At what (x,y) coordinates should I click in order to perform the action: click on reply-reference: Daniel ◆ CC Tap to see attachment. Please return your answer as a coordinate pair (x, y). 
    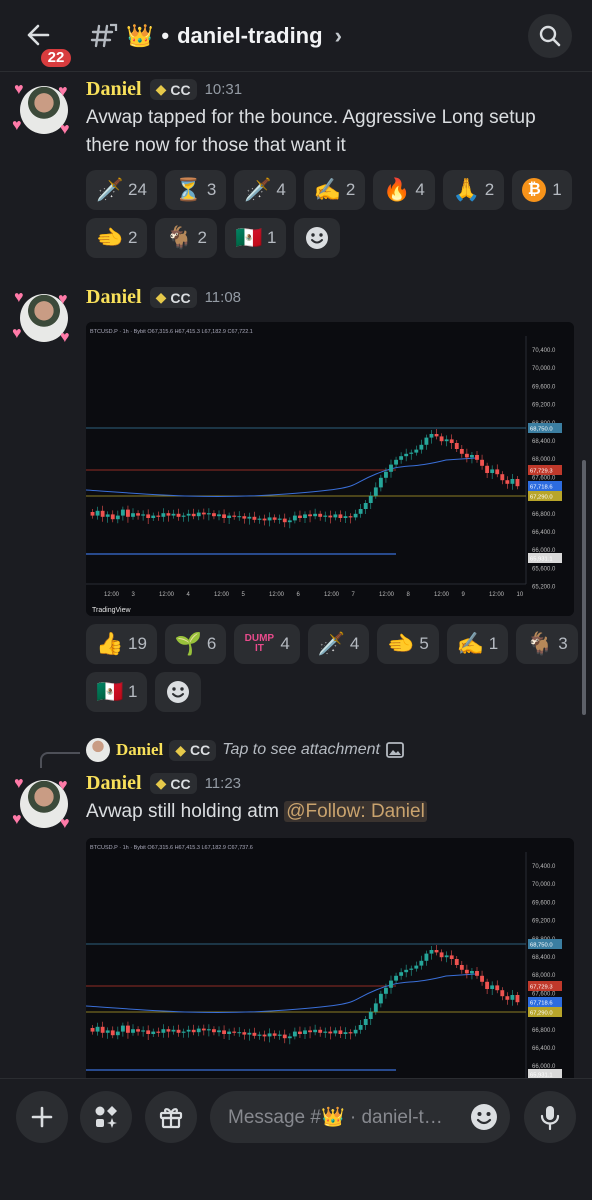
    Looking at the image, I should click on (245, 750).